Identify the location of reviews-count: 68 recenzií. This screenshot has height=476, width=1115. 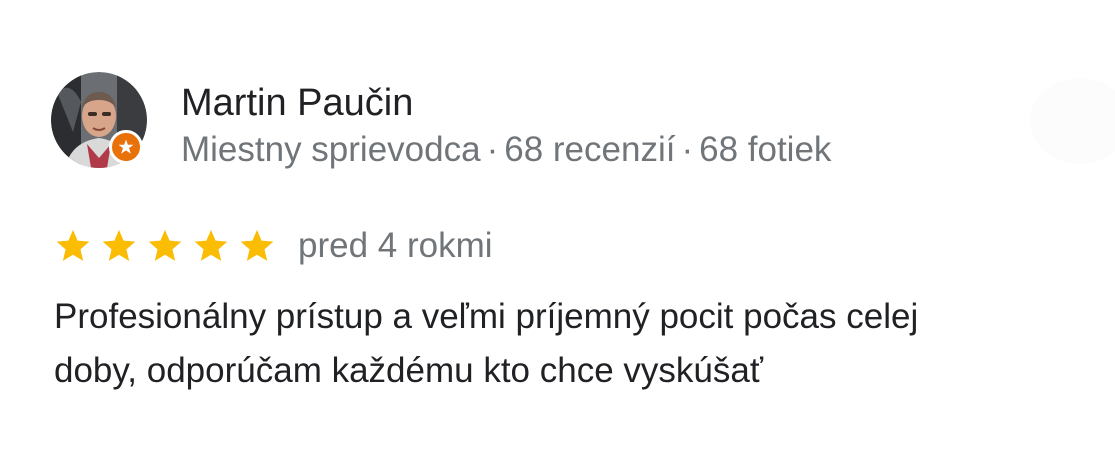
(590, 149).